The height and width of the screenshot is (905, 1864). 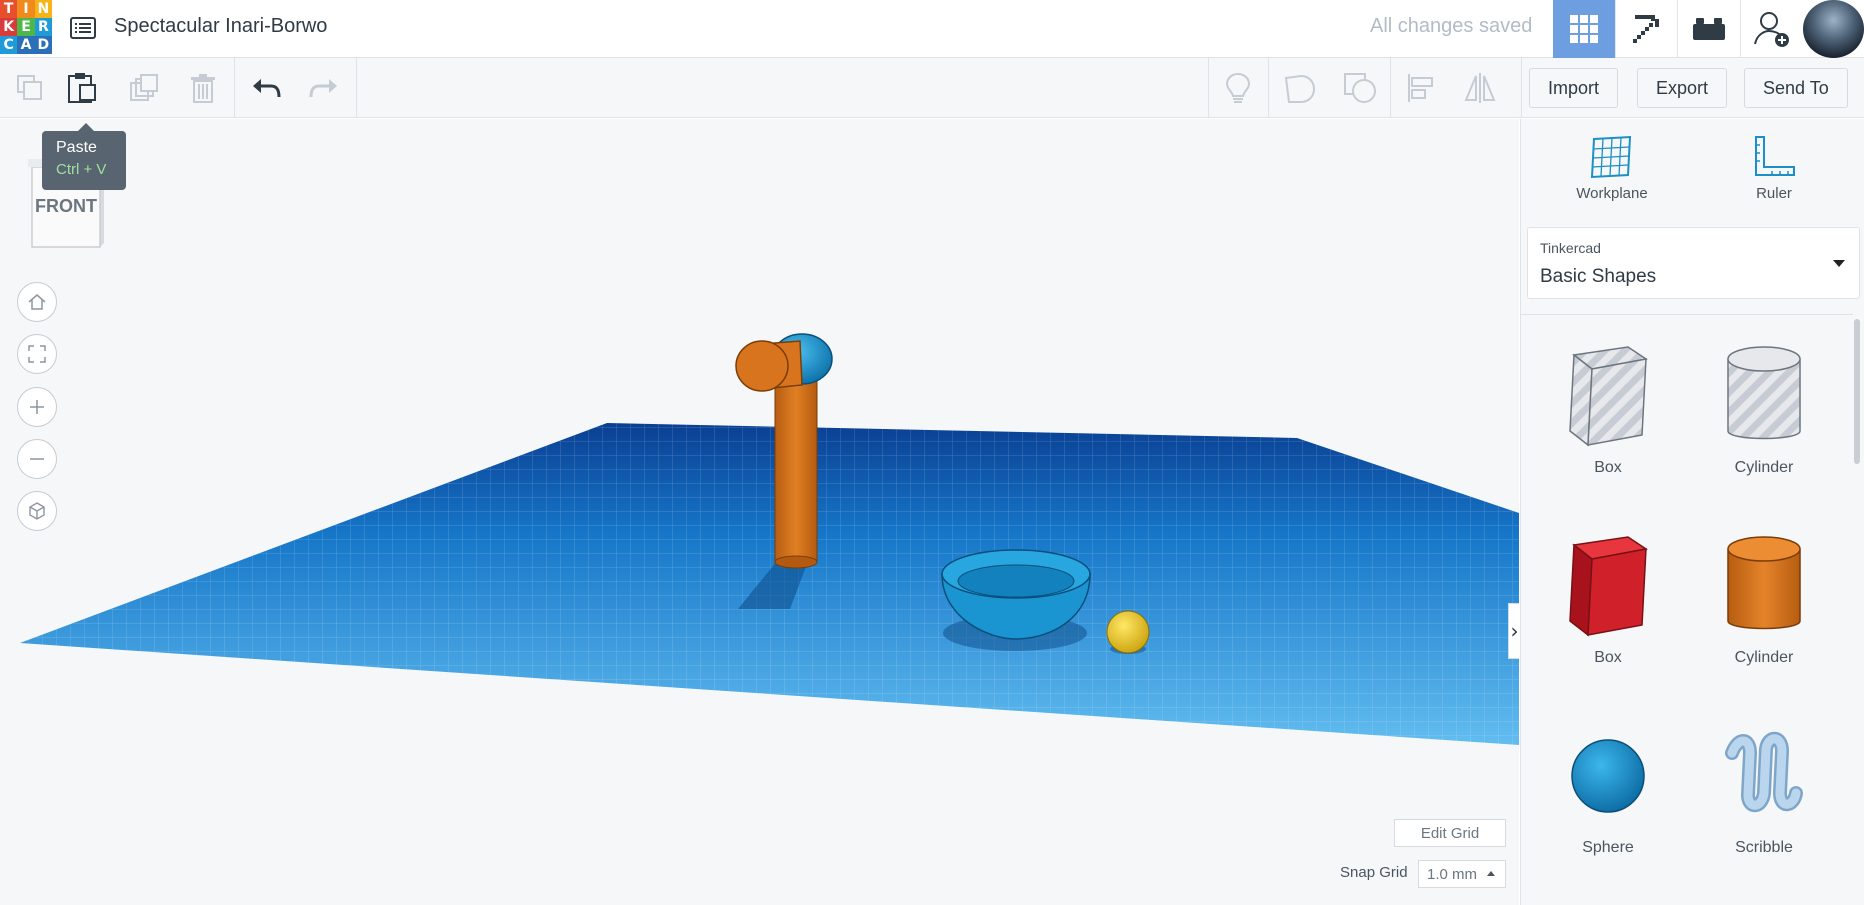 I want to click on redo-icon, so click(x=323, y=88).